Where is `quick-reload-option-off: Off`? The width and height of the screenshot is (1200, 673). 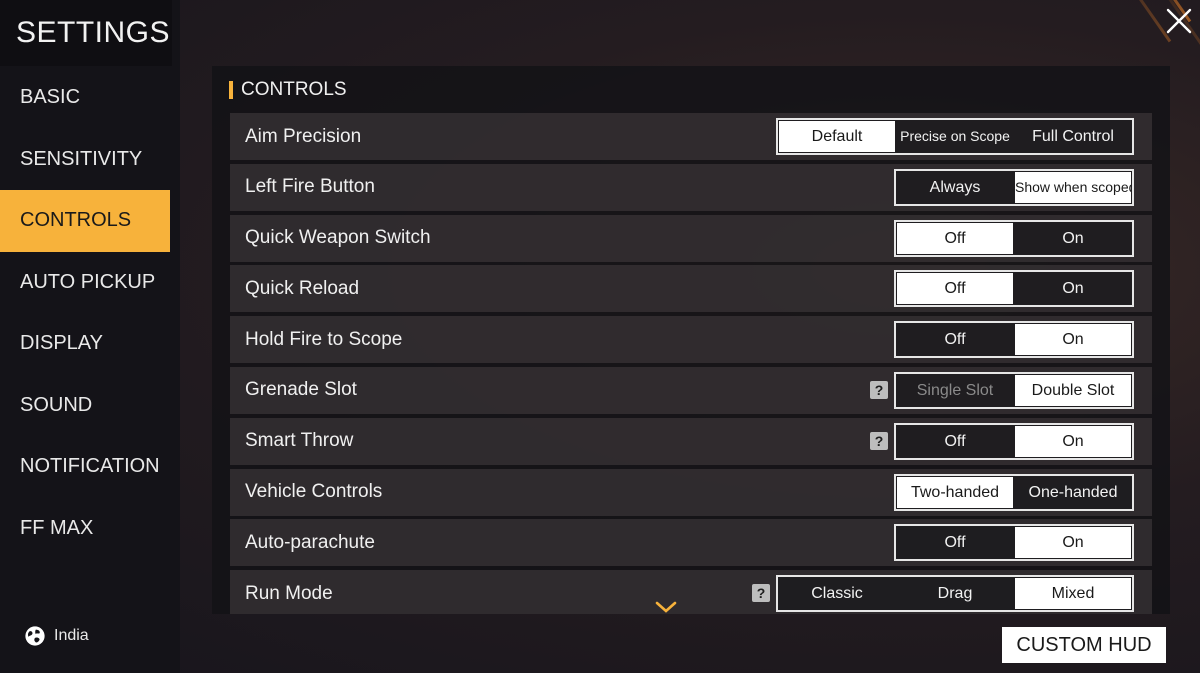 quick-reload-option-off: Off is located at coordinates (955, 289).